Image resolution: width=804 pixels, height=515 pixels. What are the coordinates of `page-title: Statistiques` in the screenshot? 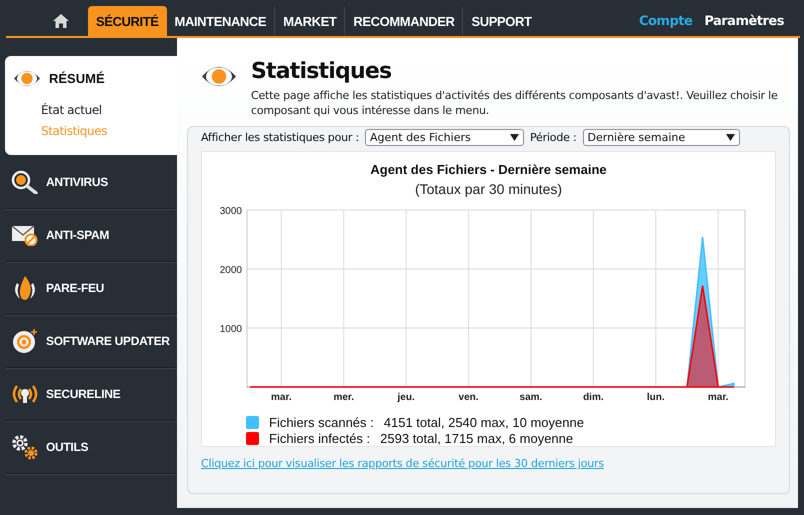 It's located at (321, 71).